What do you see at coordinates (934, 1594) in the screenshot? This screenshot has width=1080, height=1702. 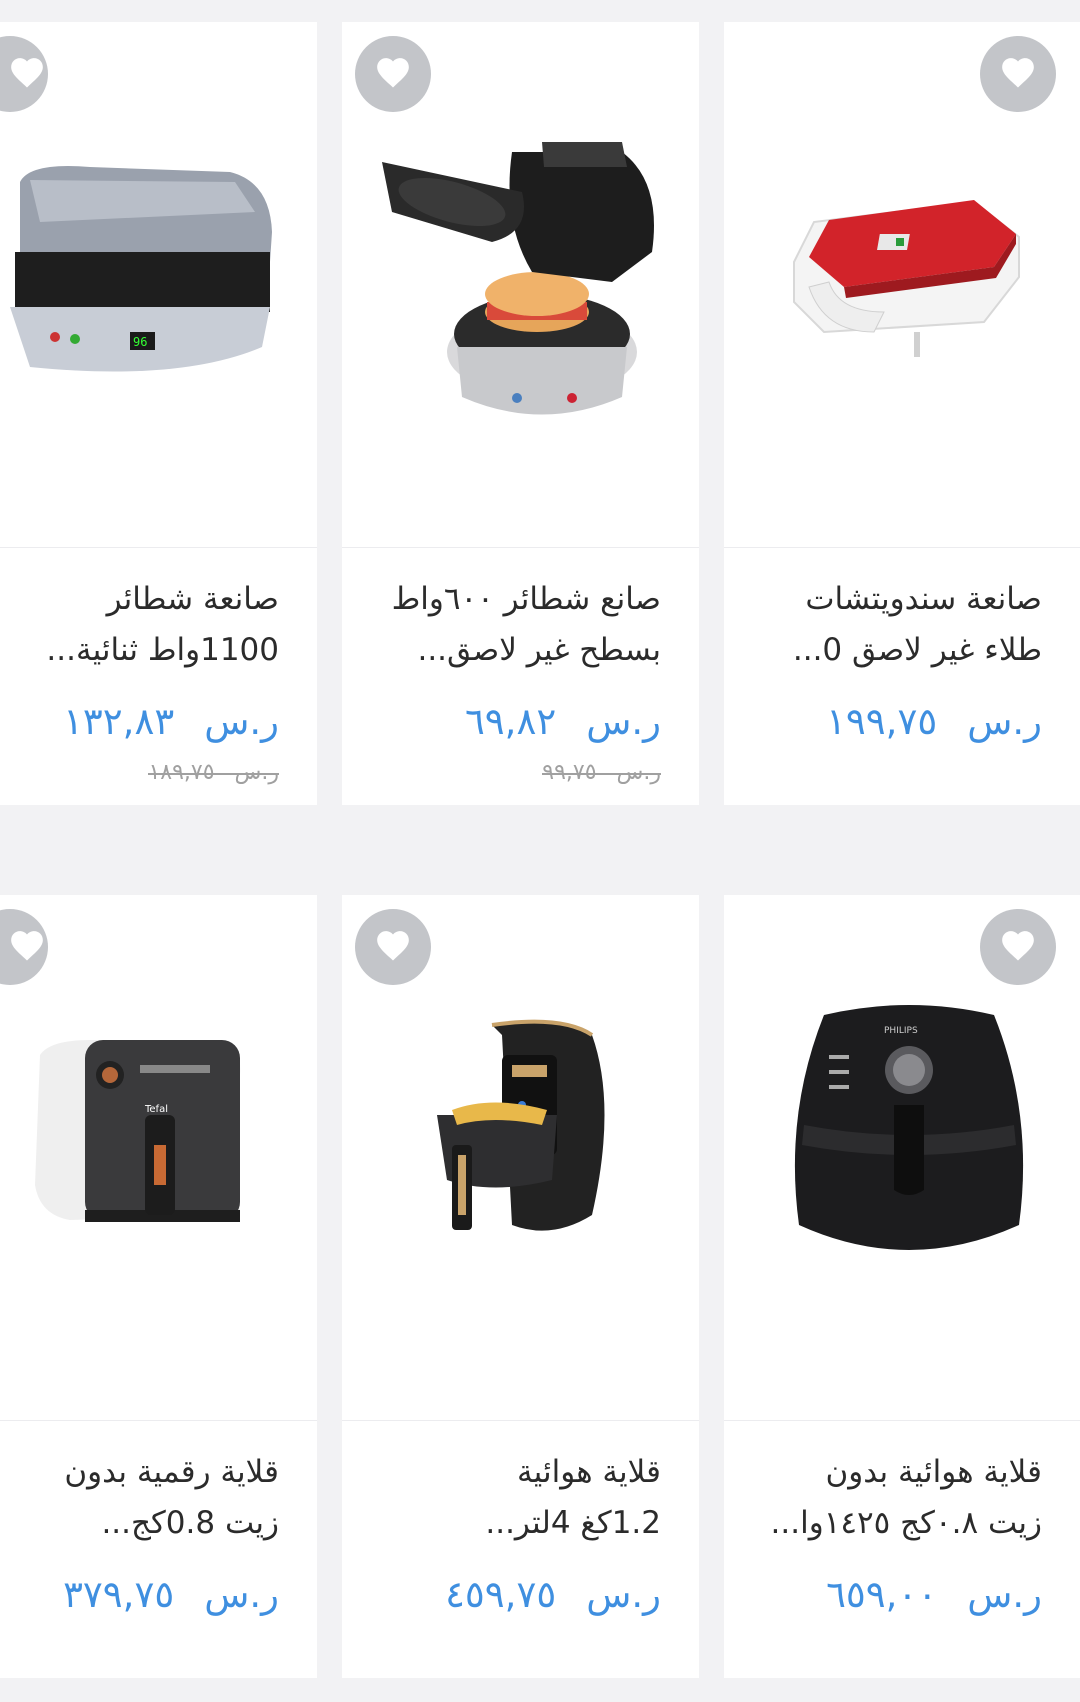 I see `product-price: ر.س٦٥٩,٠٠` at bounding box center [934, 1594].